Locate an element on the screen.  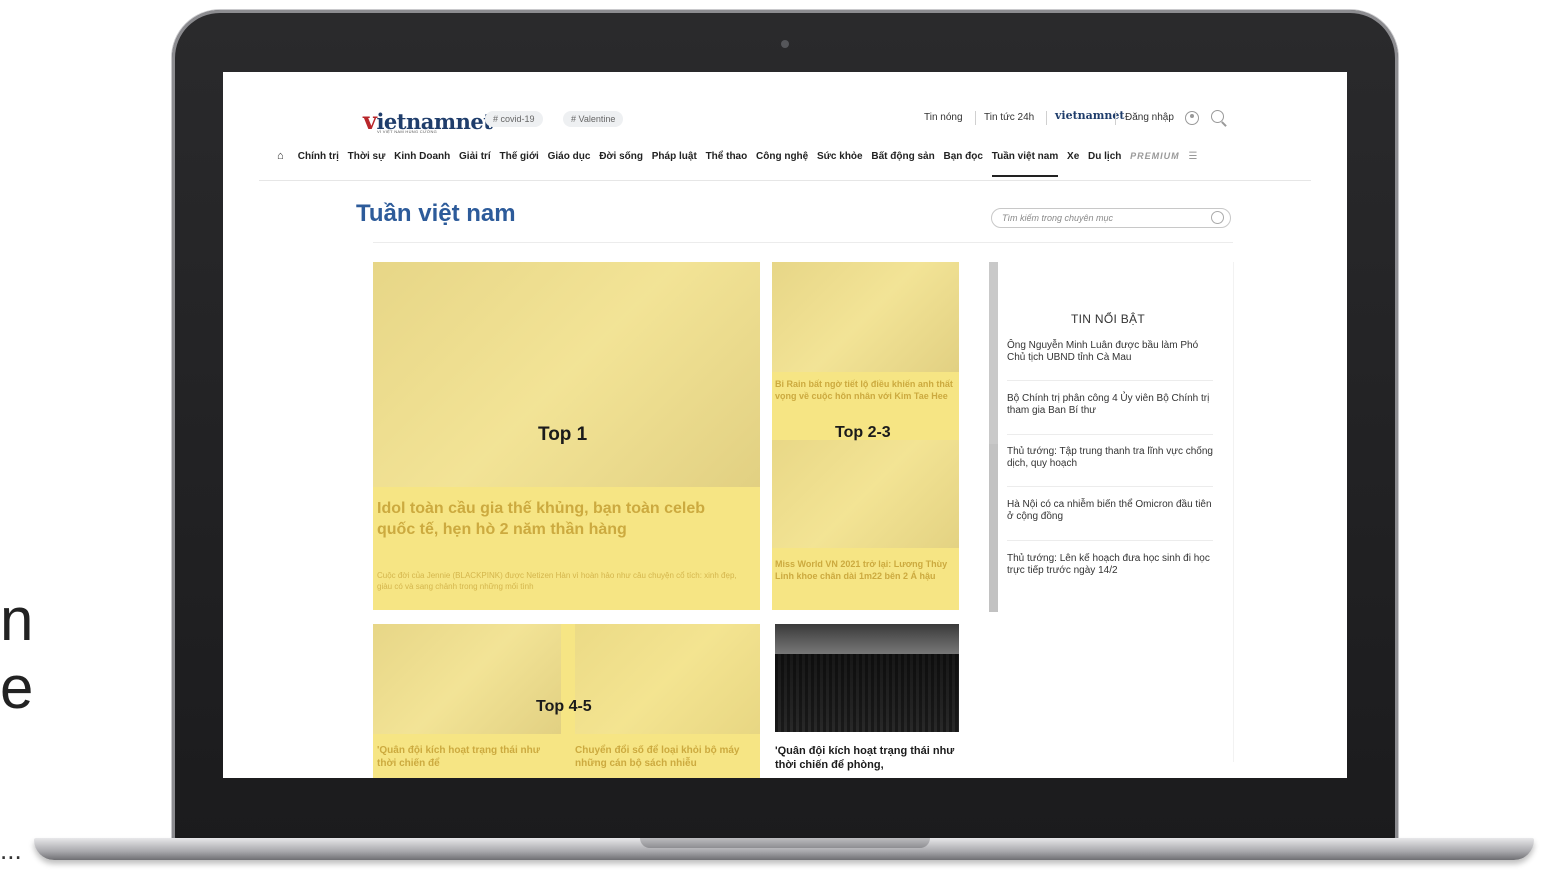
link-tin-nong: Tin nóng is located at coordinates (943, 117).